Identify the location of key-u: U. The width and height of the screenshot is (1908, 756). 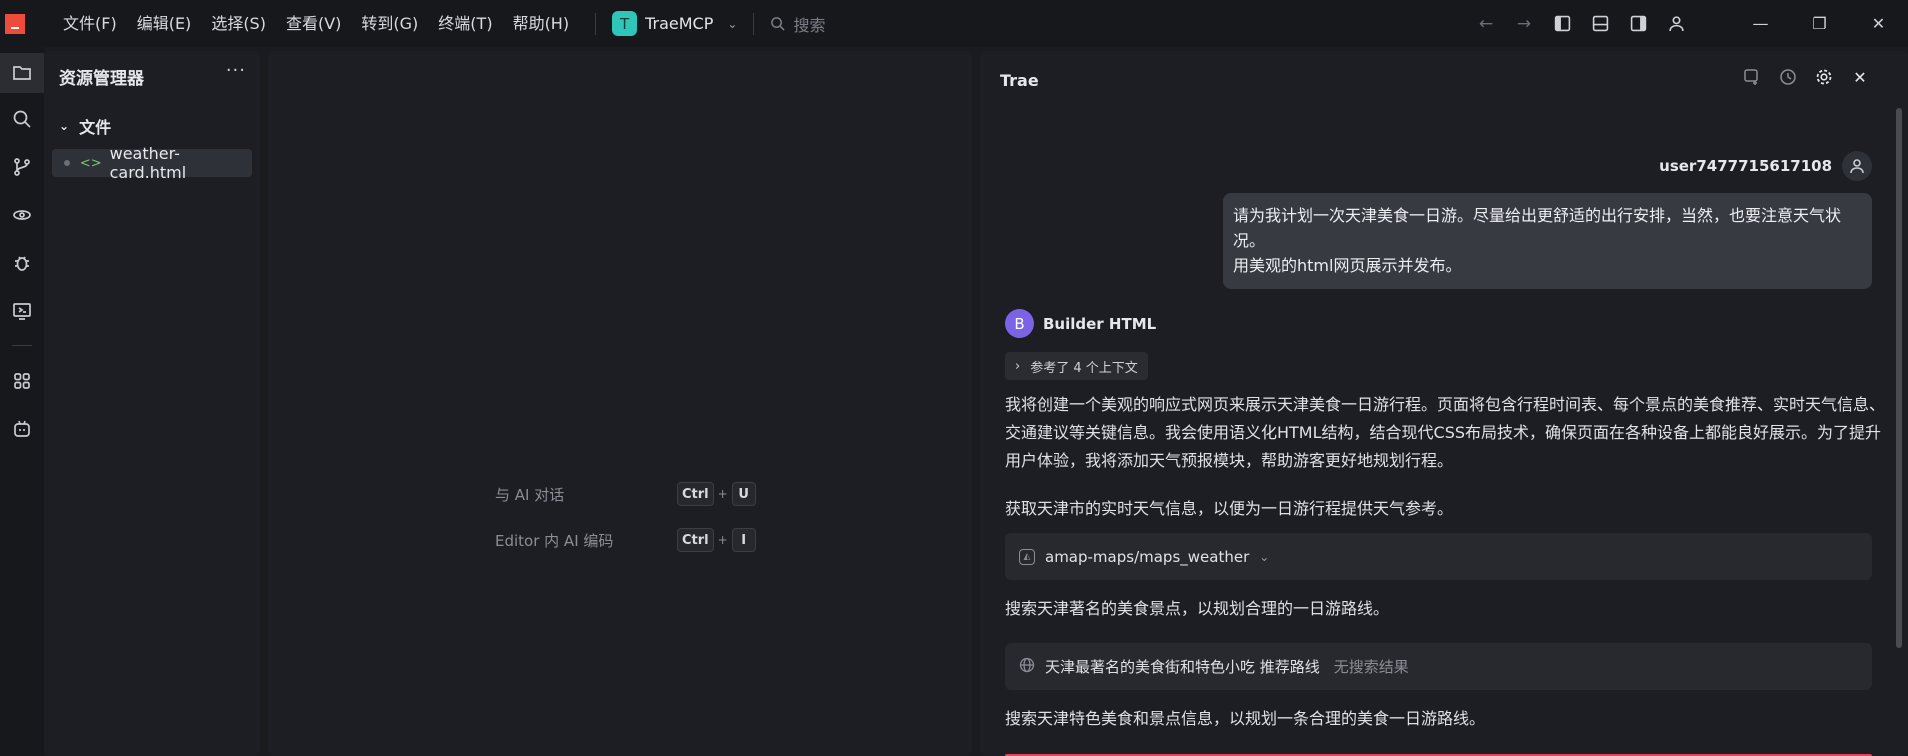
(743, 494).